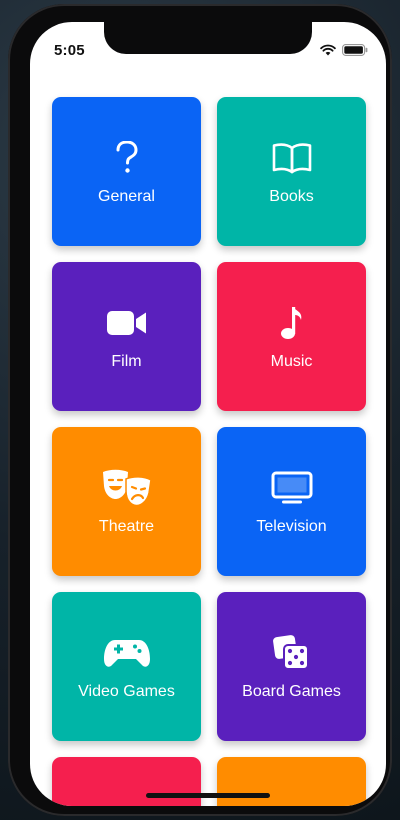 The height and width of the screenshot is (820, 400). Describe the element at coordinates (292, 653) in the screenshot. I see `dice-icon` at that location.